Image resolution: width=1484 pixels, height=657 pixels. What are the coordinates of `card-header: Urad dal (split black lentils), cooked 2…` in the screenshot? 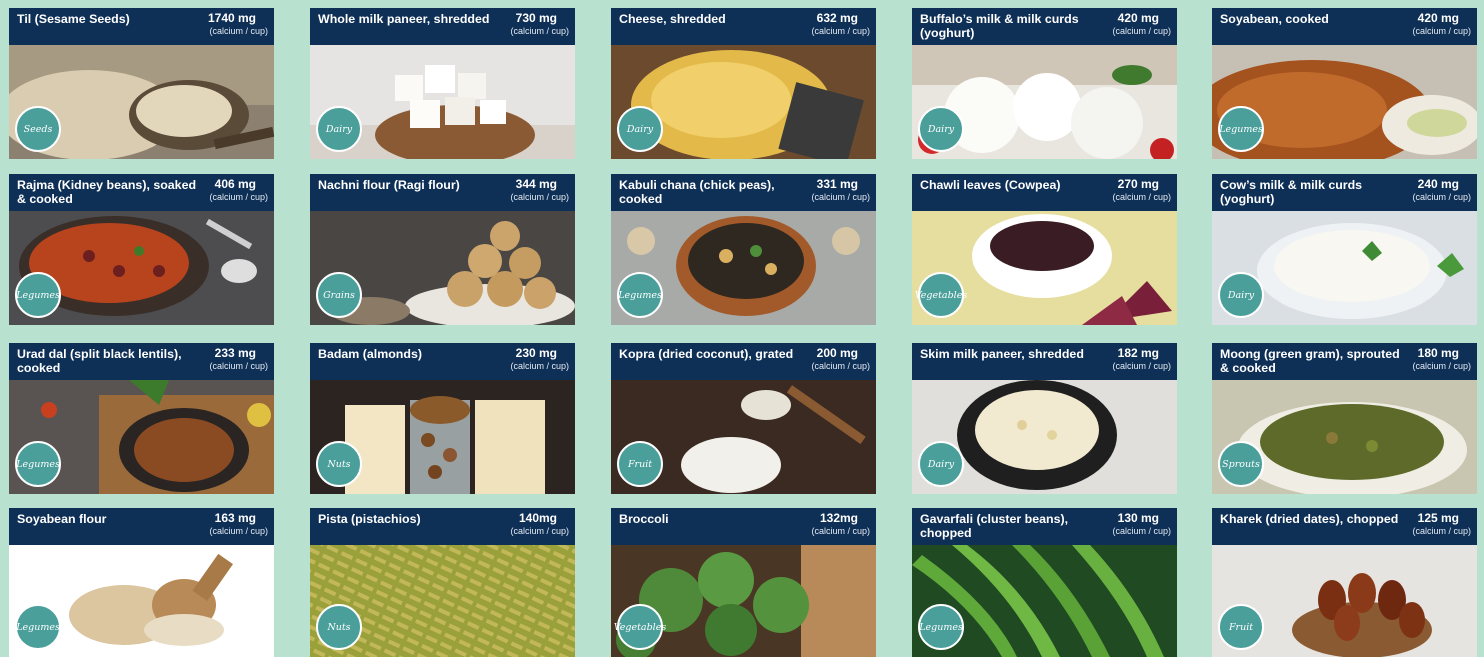 It's located at (141, 361).